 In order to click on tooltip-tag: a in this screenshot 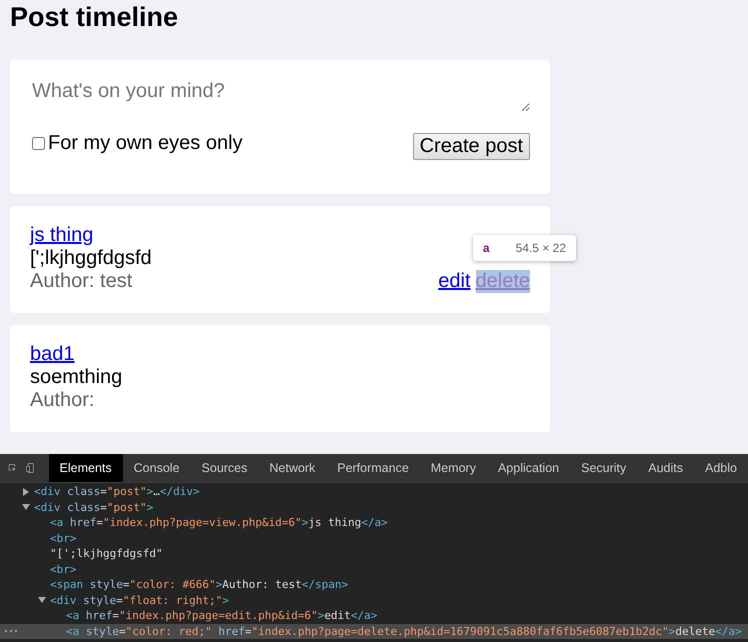, I will do `click(486, 248)`.